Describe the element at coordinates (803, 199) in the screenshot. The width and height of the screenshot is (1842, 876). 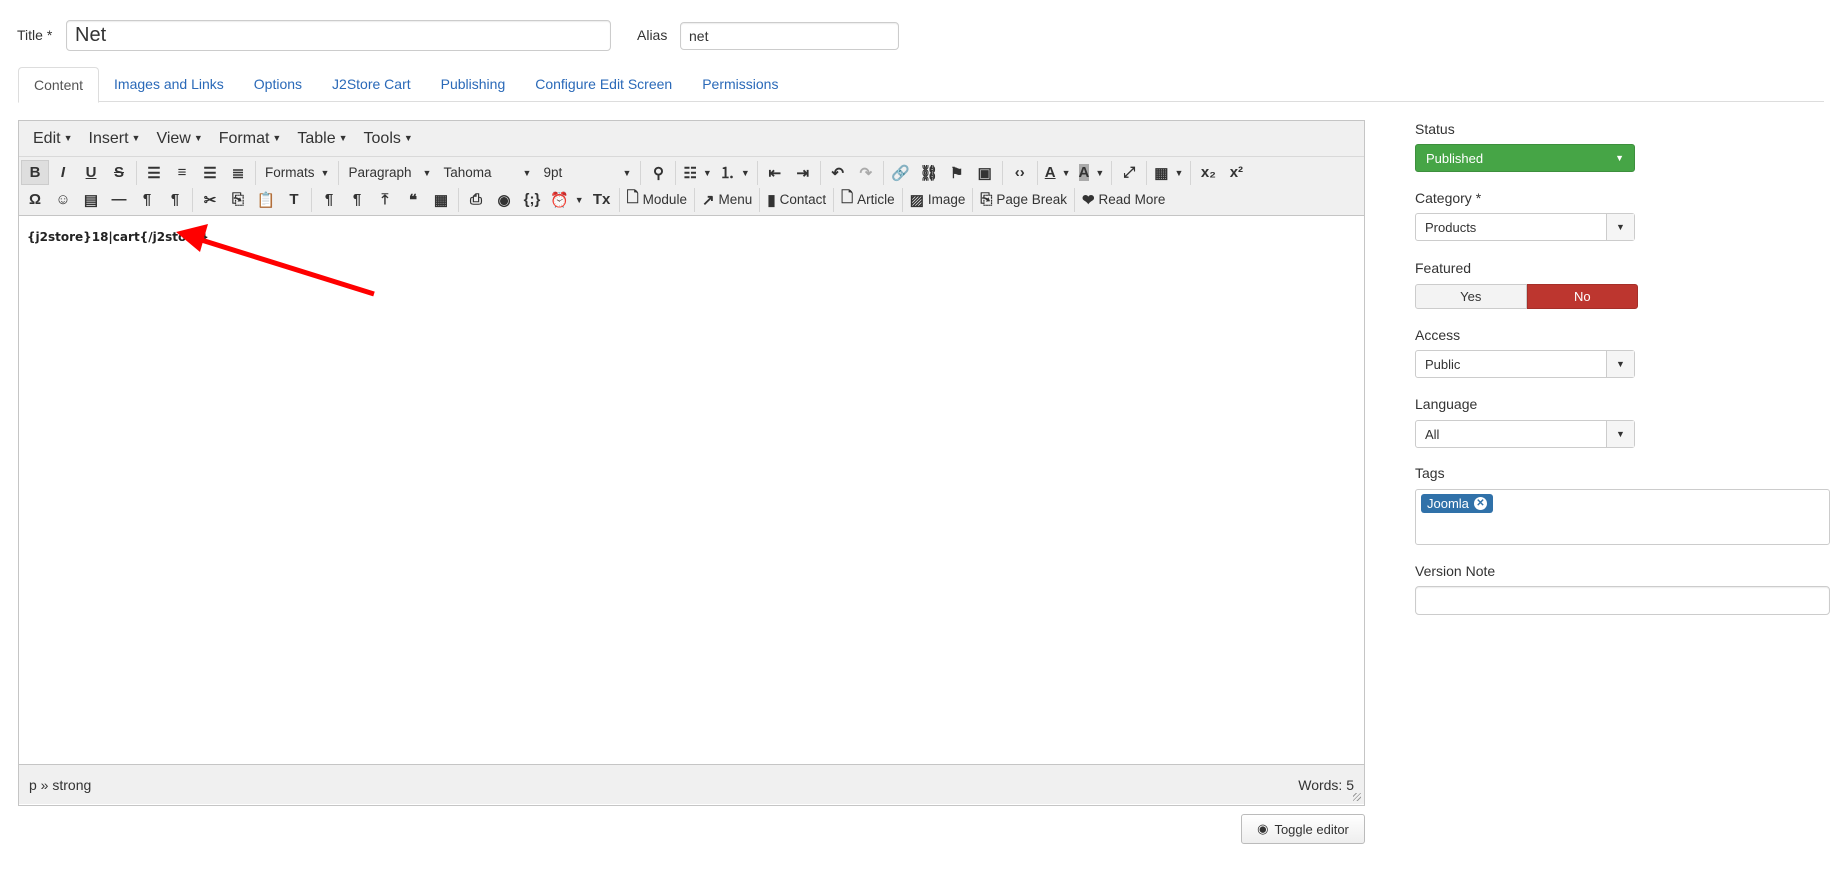
I see `button-label: Contact` at that location.